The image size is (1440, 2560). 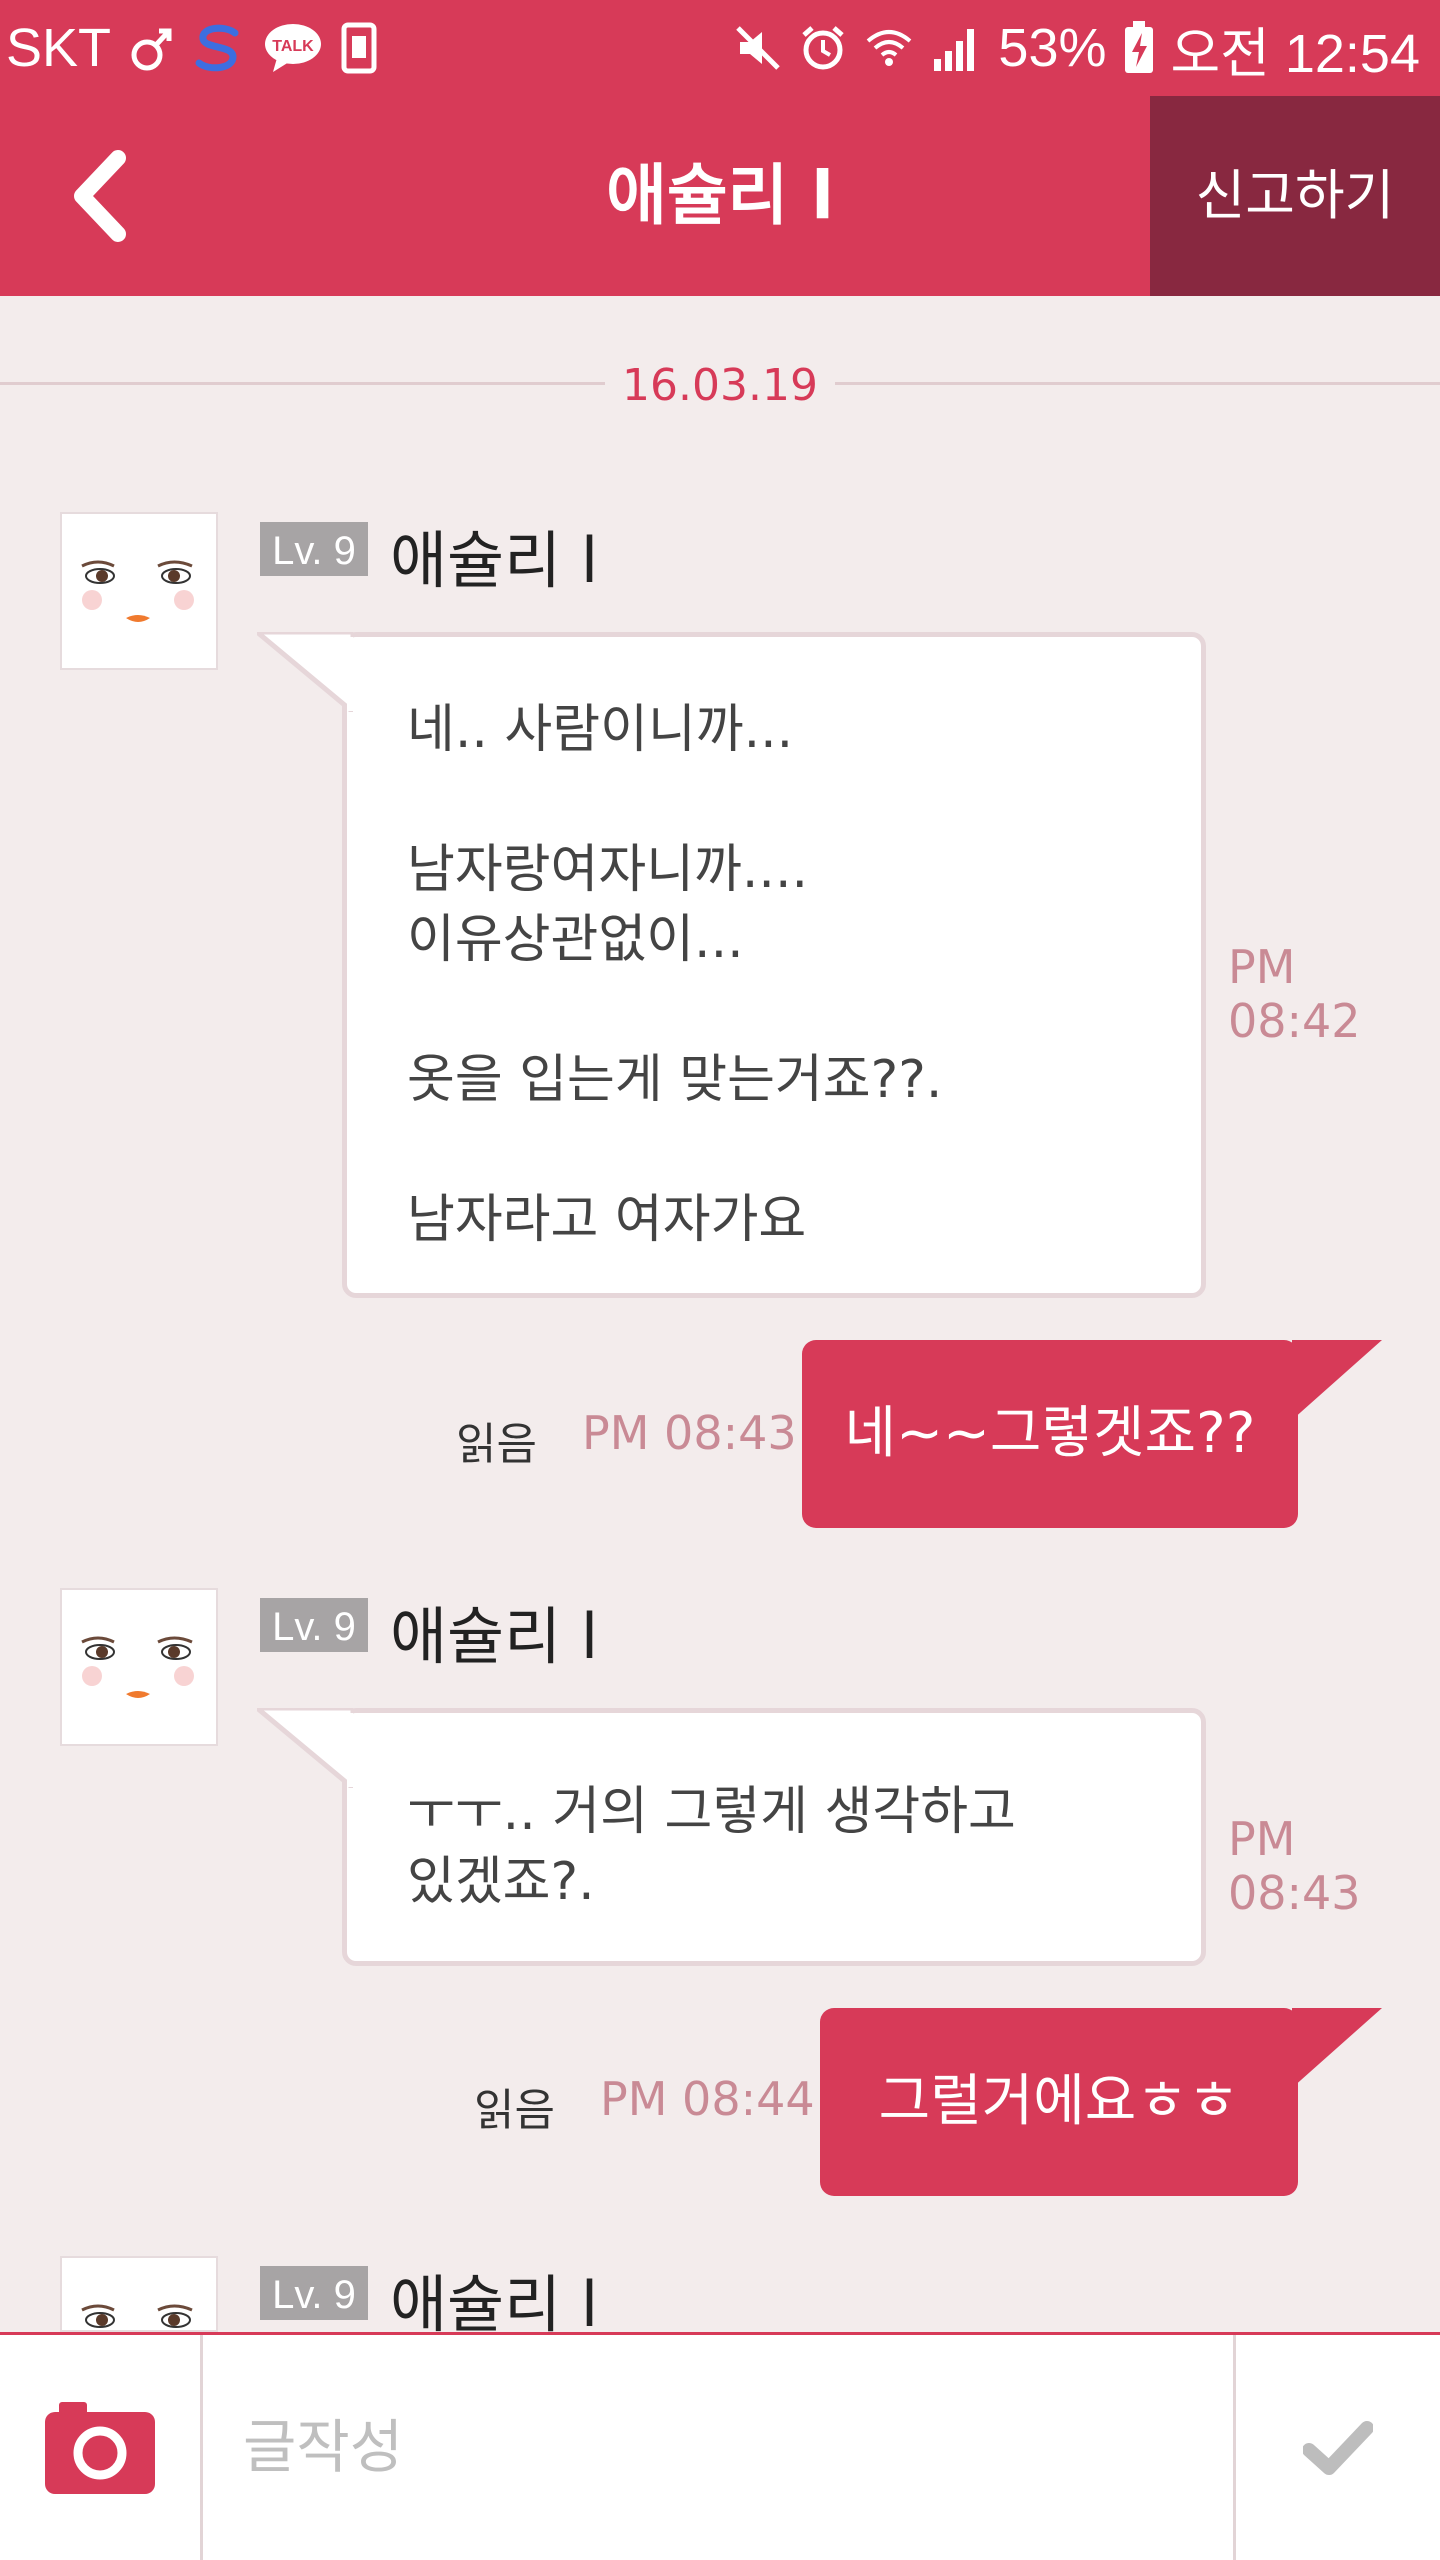 I want to click on date-divider: 16.03.19, so click(x=720, y=390).